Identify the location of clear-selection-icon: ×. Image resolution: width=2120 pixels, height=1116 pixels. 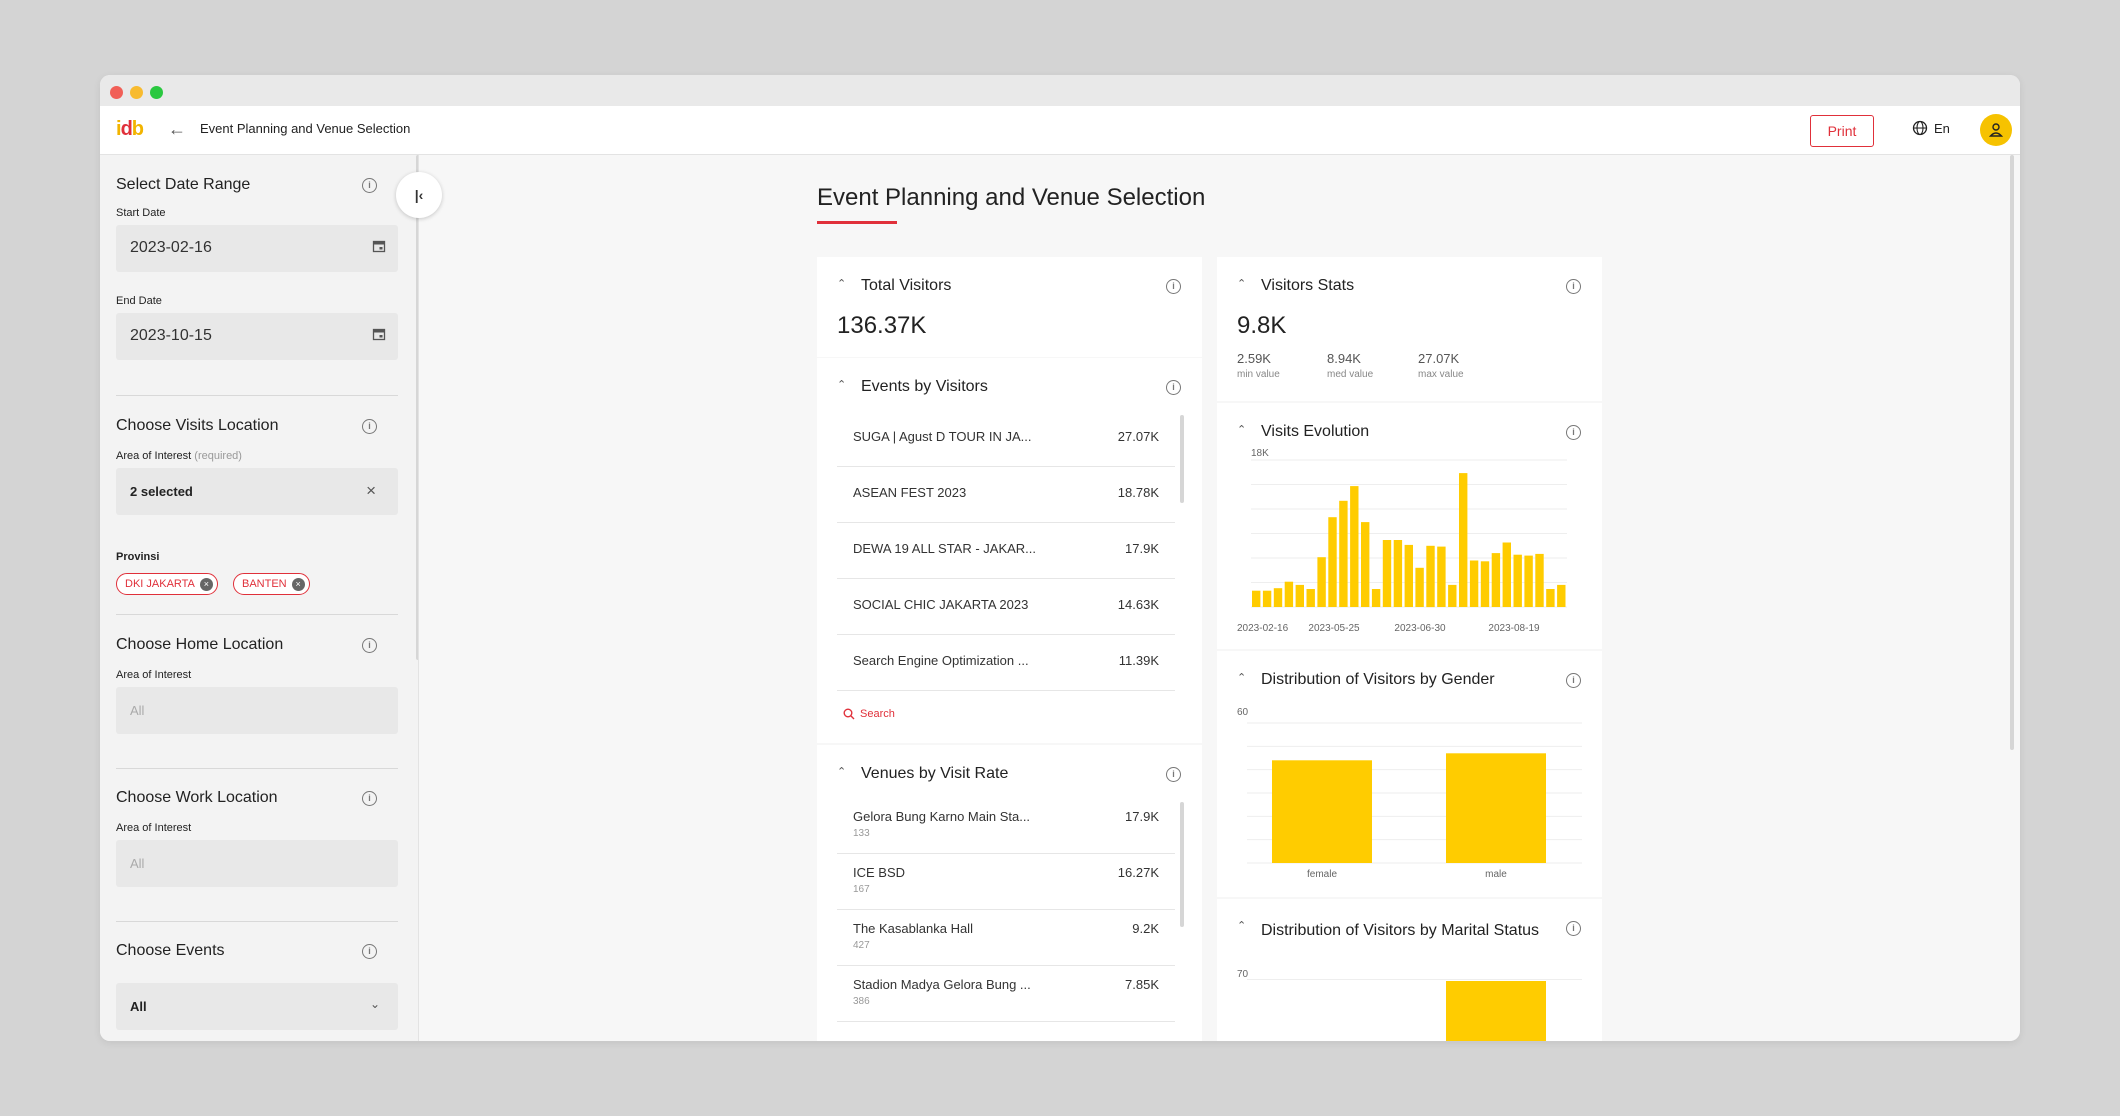
(371, 491).